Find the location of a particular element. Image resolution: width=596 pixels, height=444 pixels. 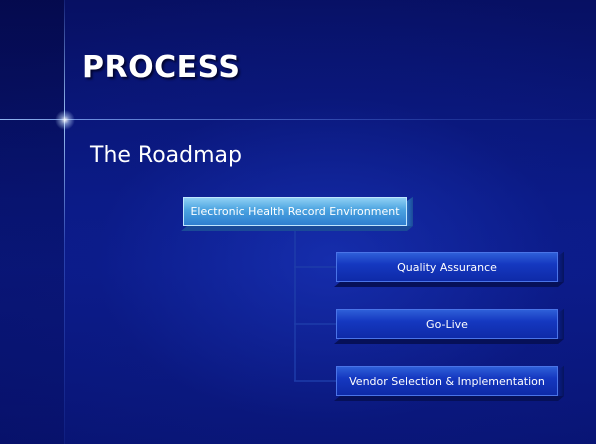

diagram-child-node: Vendor Selection & Implementation is located at coordinates (449, 383).